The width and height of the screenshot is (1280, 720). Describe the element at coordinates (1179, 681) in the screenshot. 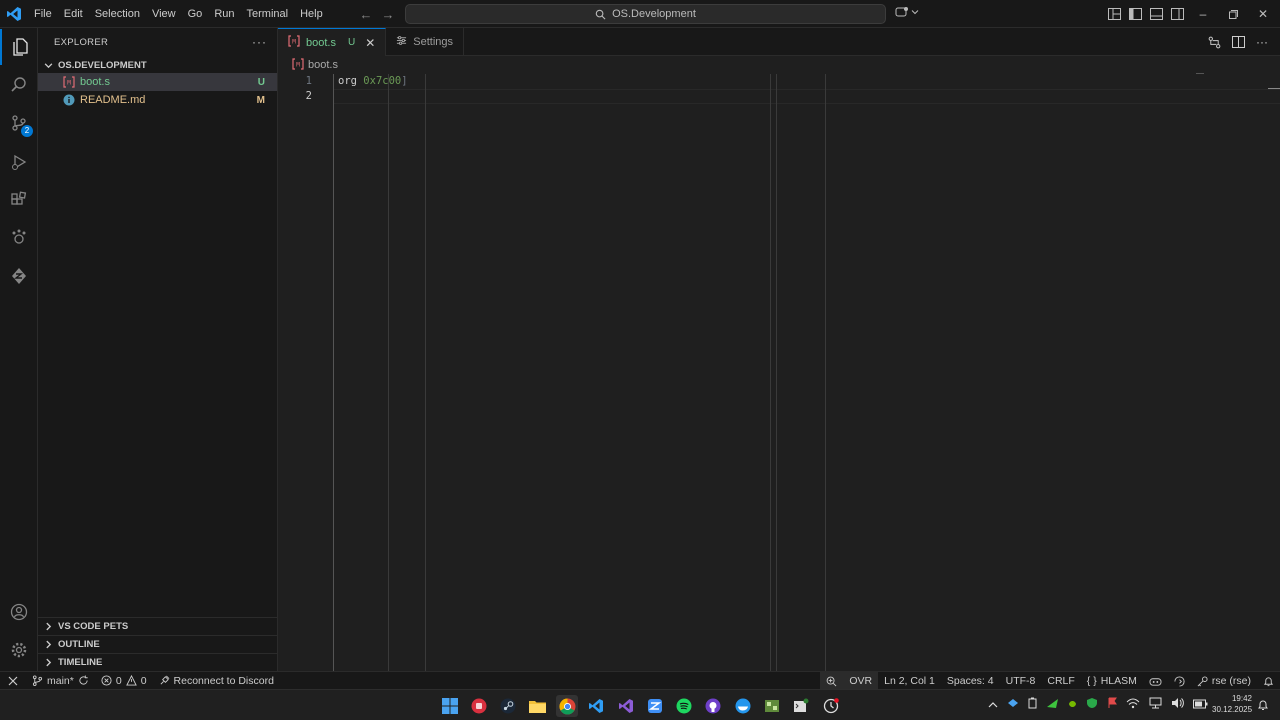

I see `live-share-status` at that location.